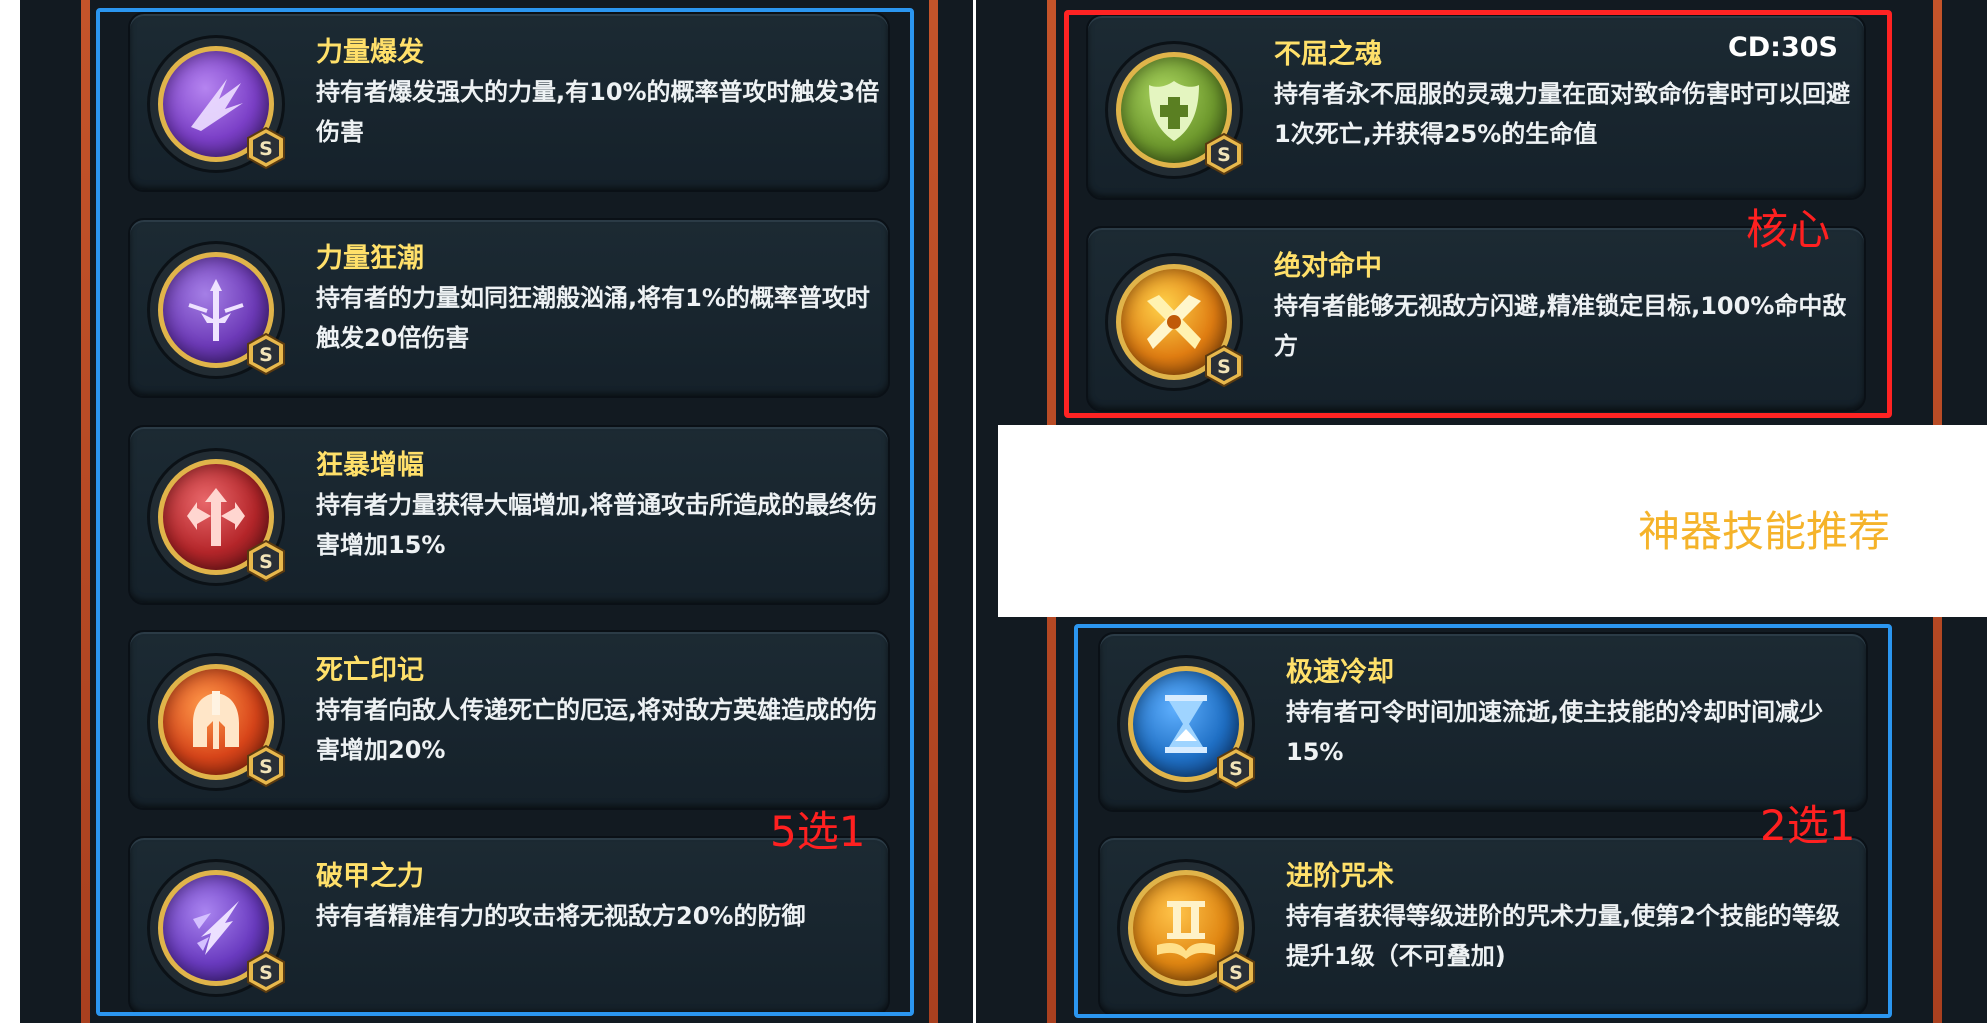  What do you see at coordinates (1788, 229) in the screenshot?
I see `core-label: 核心` at bounding box center [1788, 229].